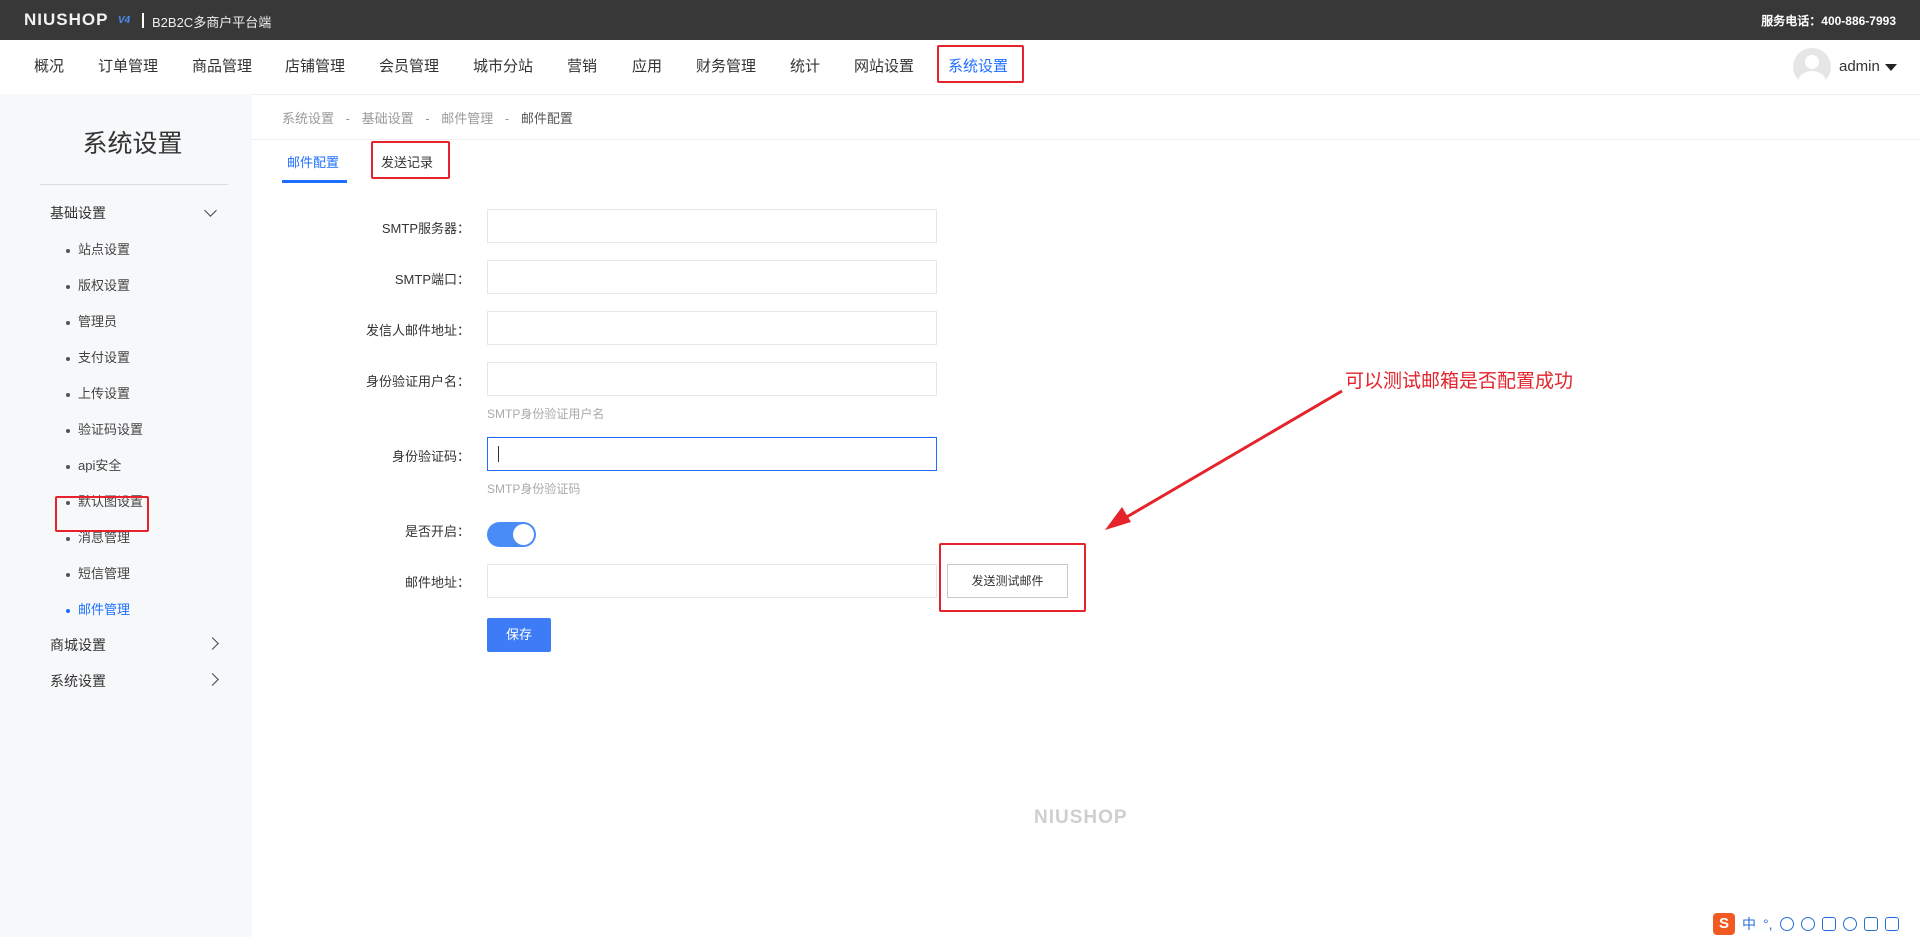 The height and width of the screenshot is (937, 1920). I want to click on user-icon, so click(1849, 924).